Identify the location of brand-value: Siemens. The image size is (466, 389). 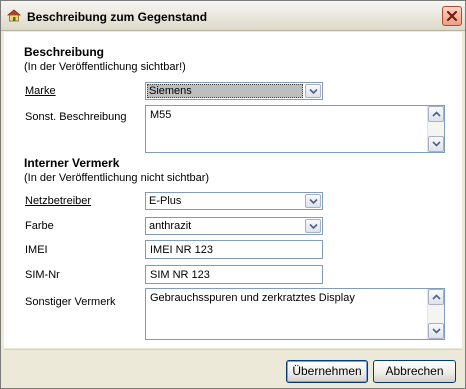
(170, 91).